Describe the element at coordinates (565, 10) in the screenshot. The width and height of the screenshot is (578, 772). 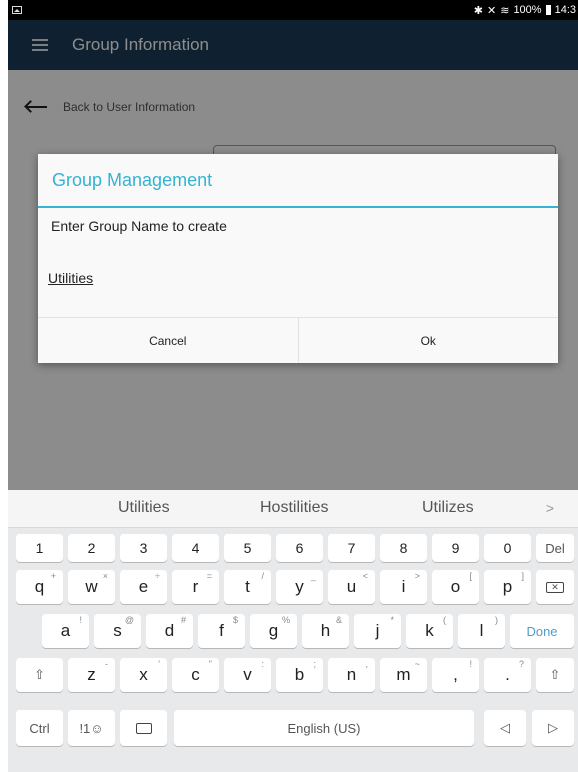
I see `clock: 14:3` at that location.